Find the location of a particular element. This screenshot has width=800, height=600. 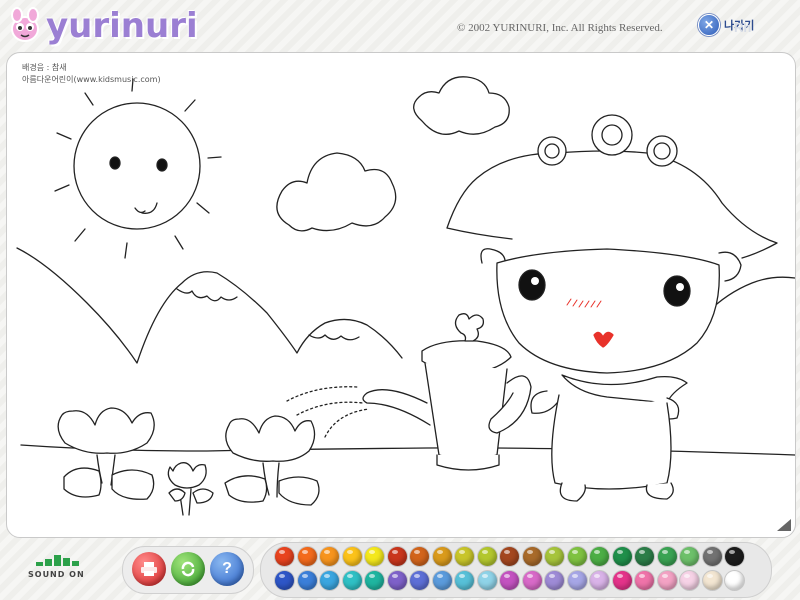

watermark-text: Rh is located at coordinates (743, 27).